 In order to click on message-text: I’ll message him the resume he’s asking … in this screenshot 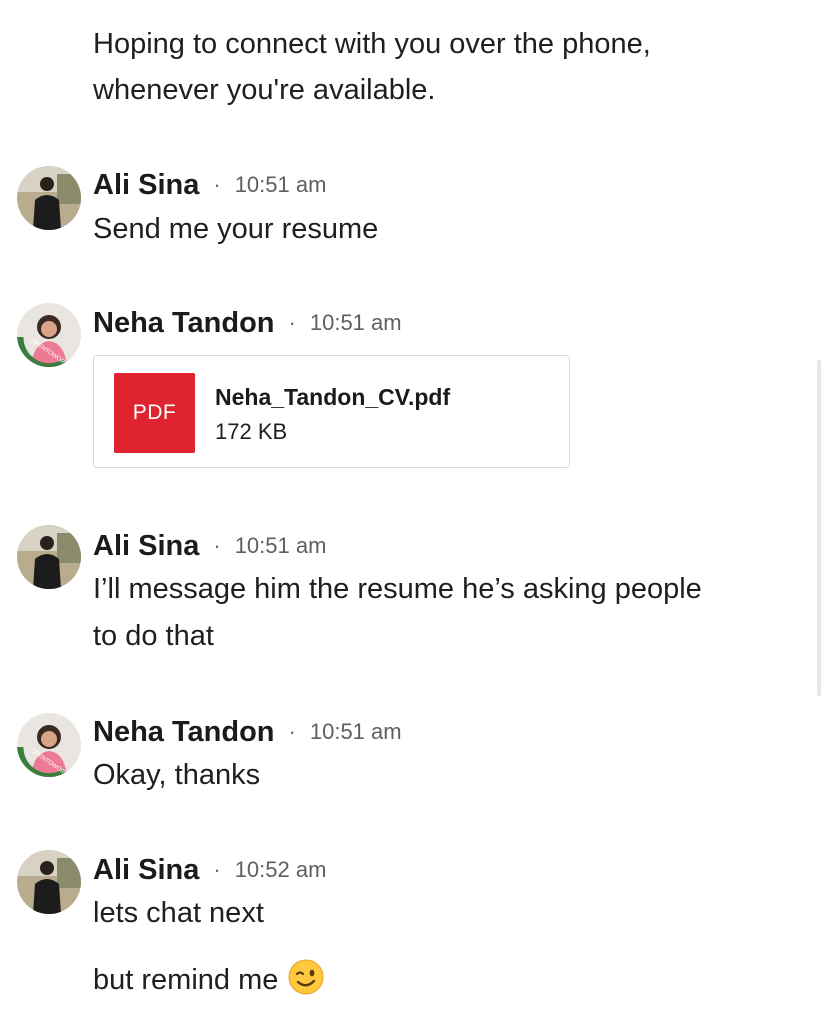, I will do `click(397, 589)`.